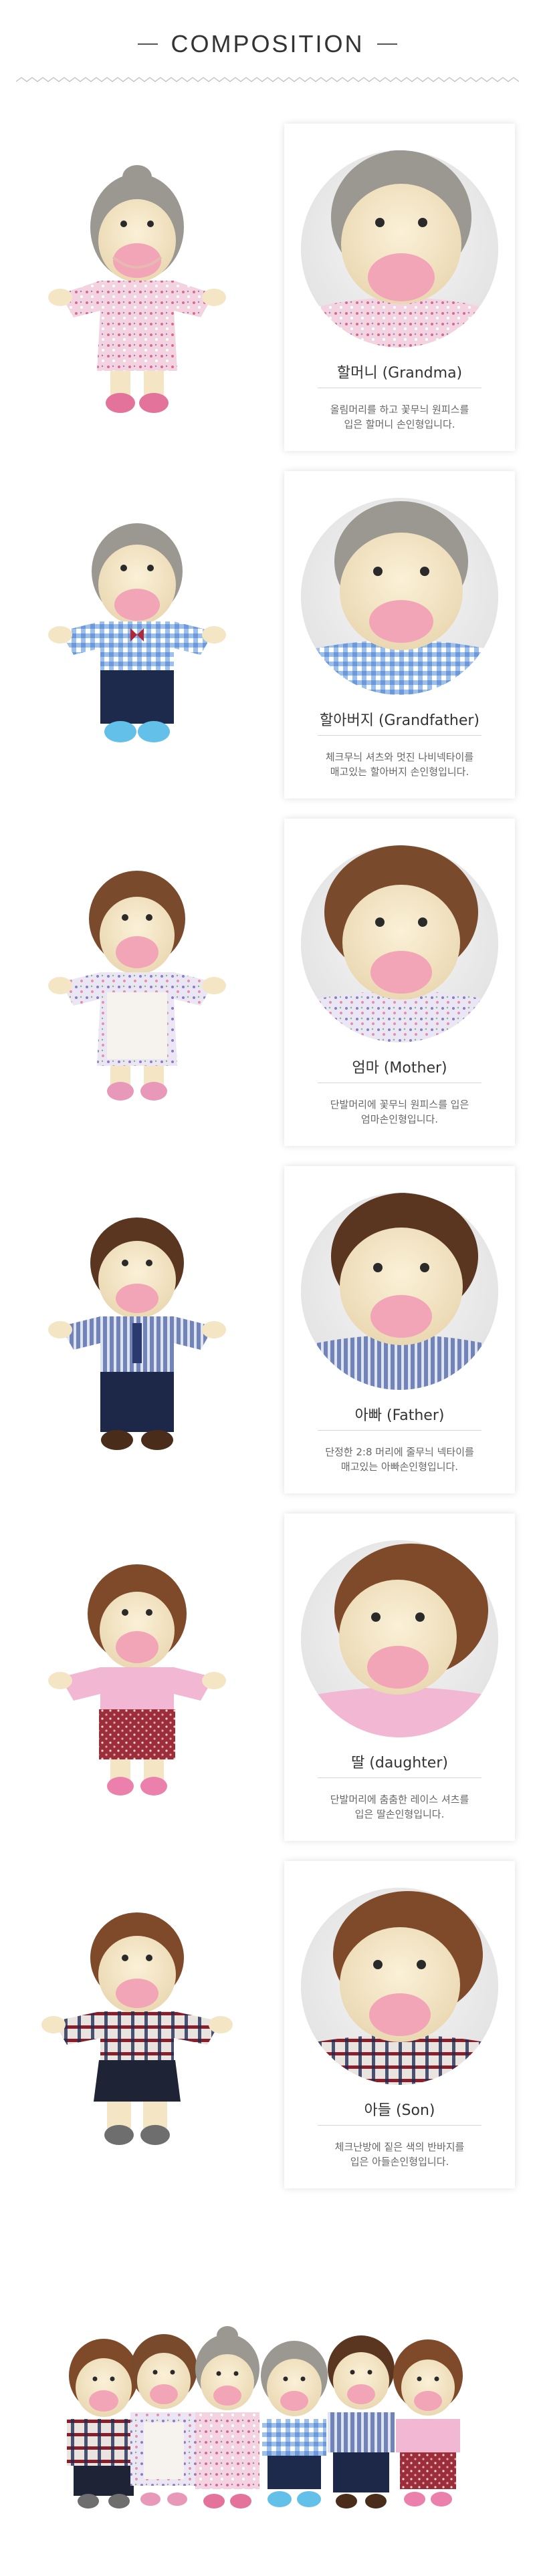 This screenshot has height=2576, width=535. I want to click on group-son-puppet, so click(103, 2424).